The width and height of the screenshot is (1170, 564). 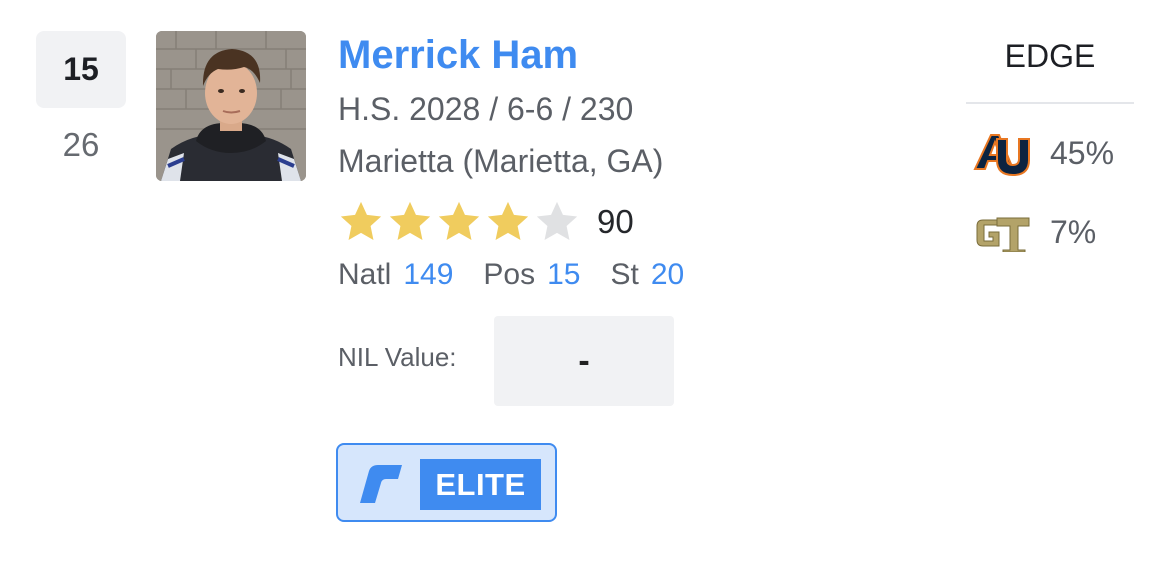 I want to click on auburn-percent: 45%, so click(x=1082, y=152).